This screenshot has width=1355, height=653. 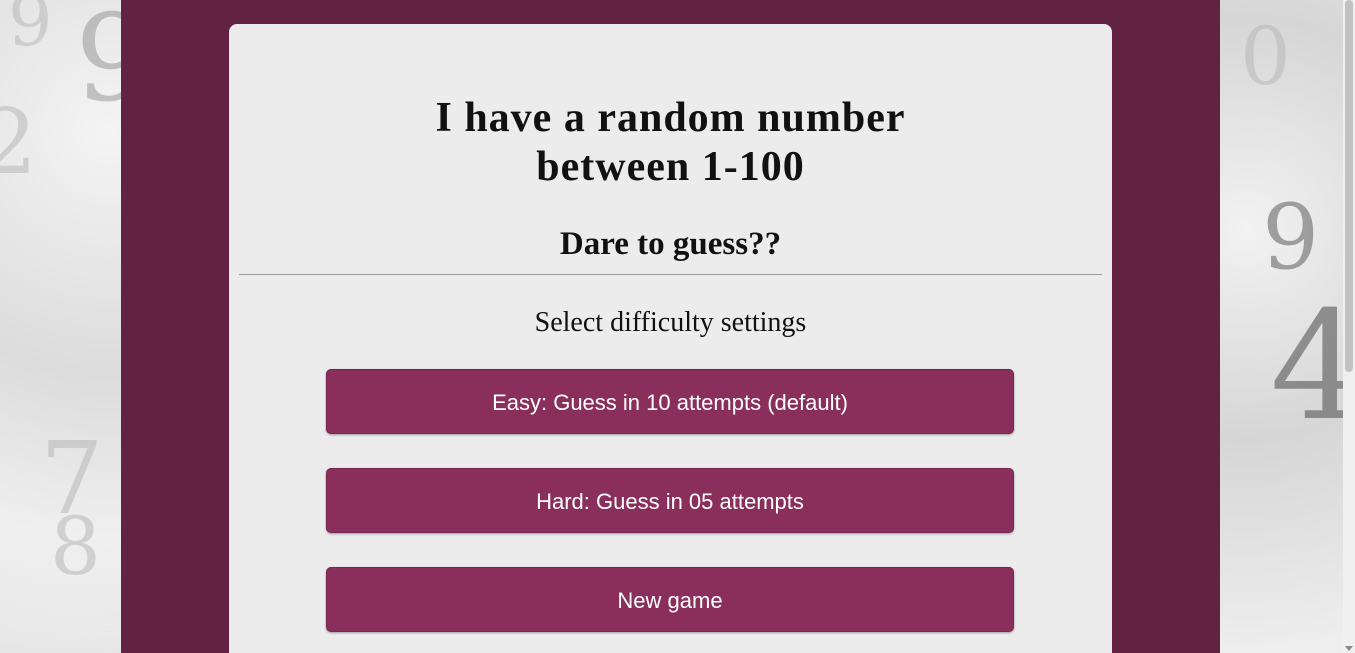 What do you see at coordinates (19, 142) in the screenshot?
I see `background-digit: 2` at bounding box center [19, 142].